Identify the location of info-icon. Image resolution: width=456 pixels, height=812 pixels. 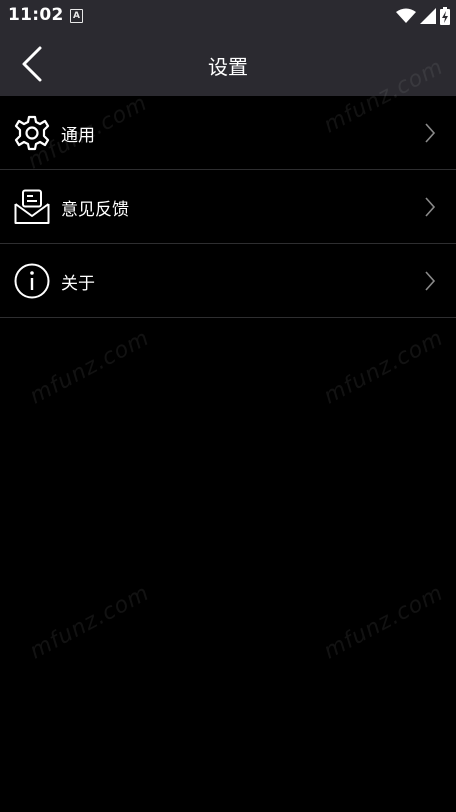
(32, 281).